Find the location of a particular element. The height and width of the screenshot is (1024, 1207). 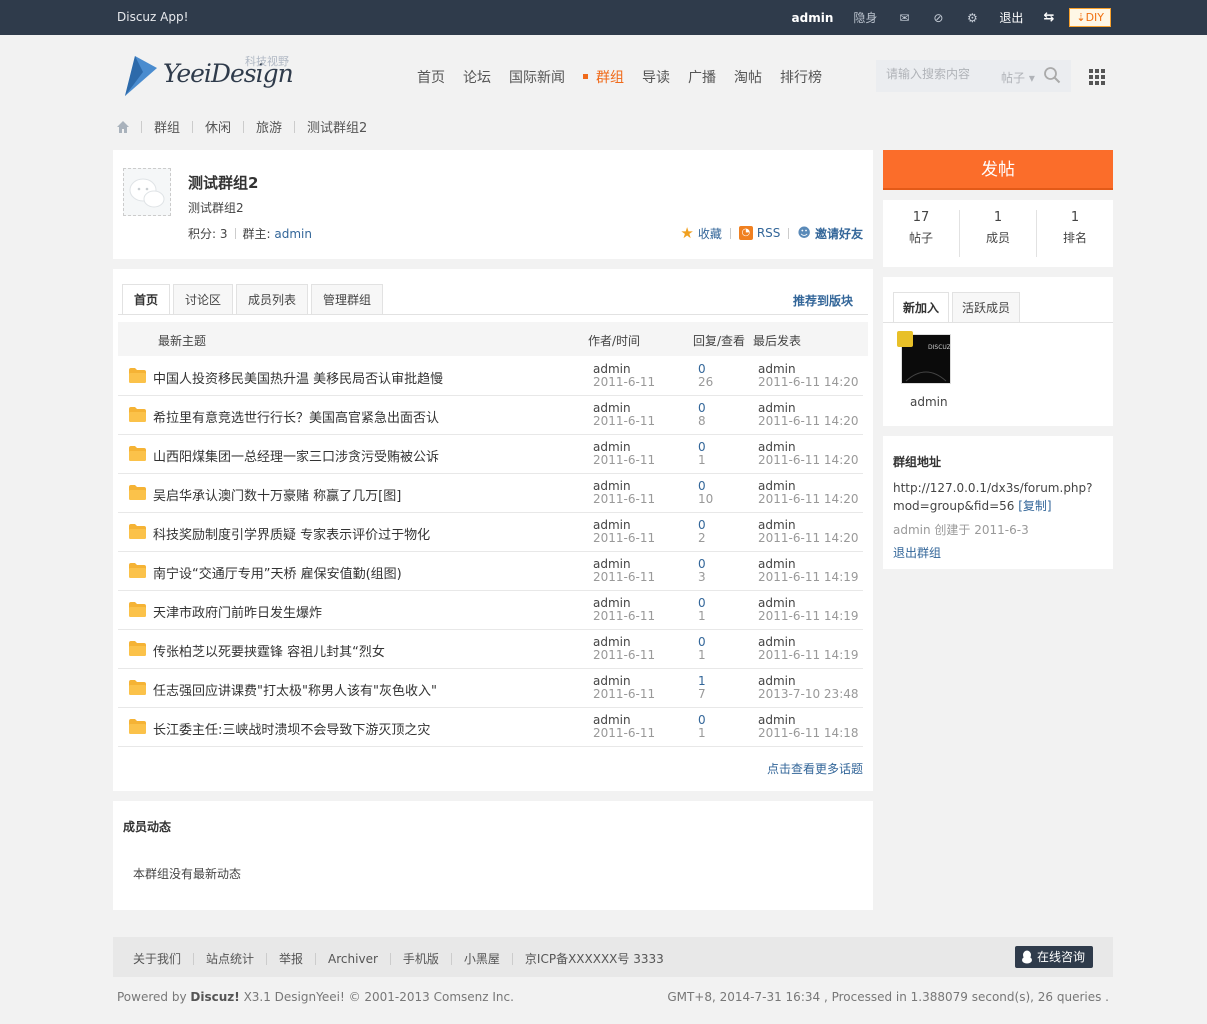

online-chat-button: 在线咨询 is located at coordinates (1053, 957).